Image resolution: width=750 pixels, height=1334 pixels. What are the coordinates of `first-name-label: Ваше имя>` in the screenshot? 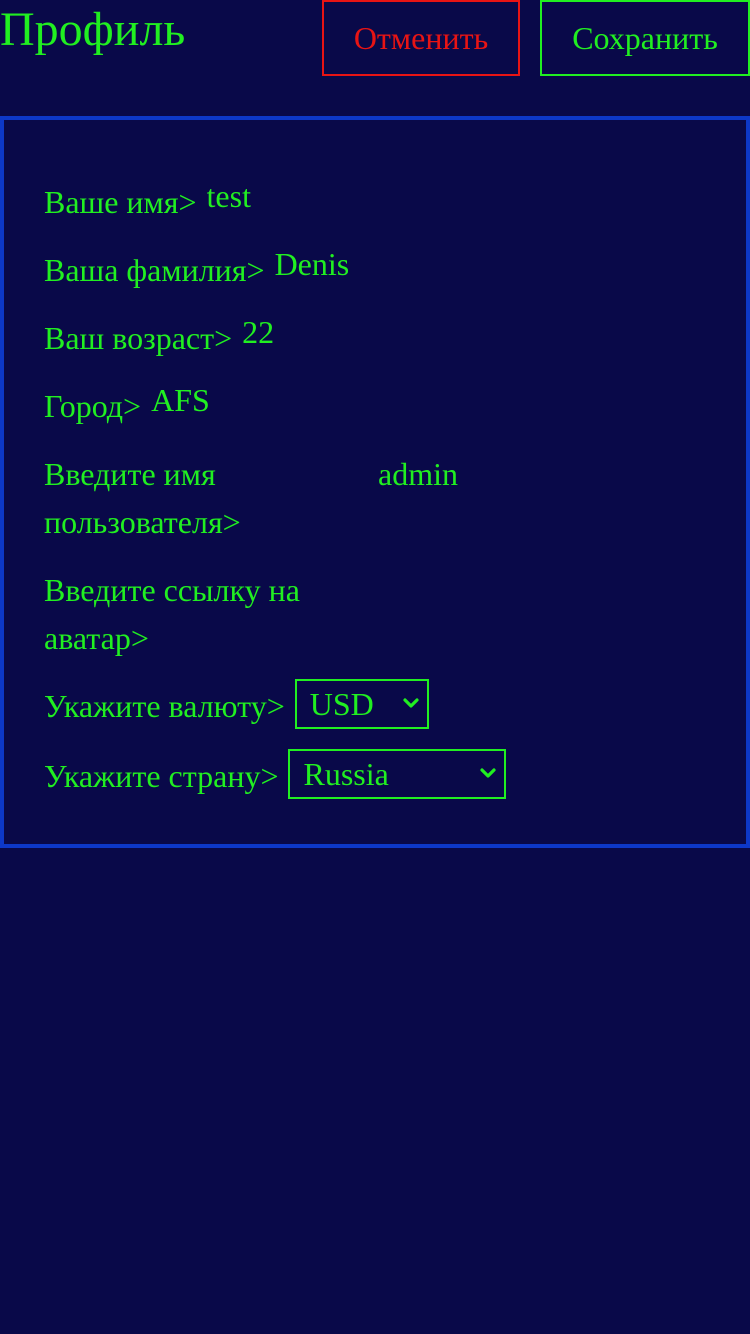 It's located at (120, 202).